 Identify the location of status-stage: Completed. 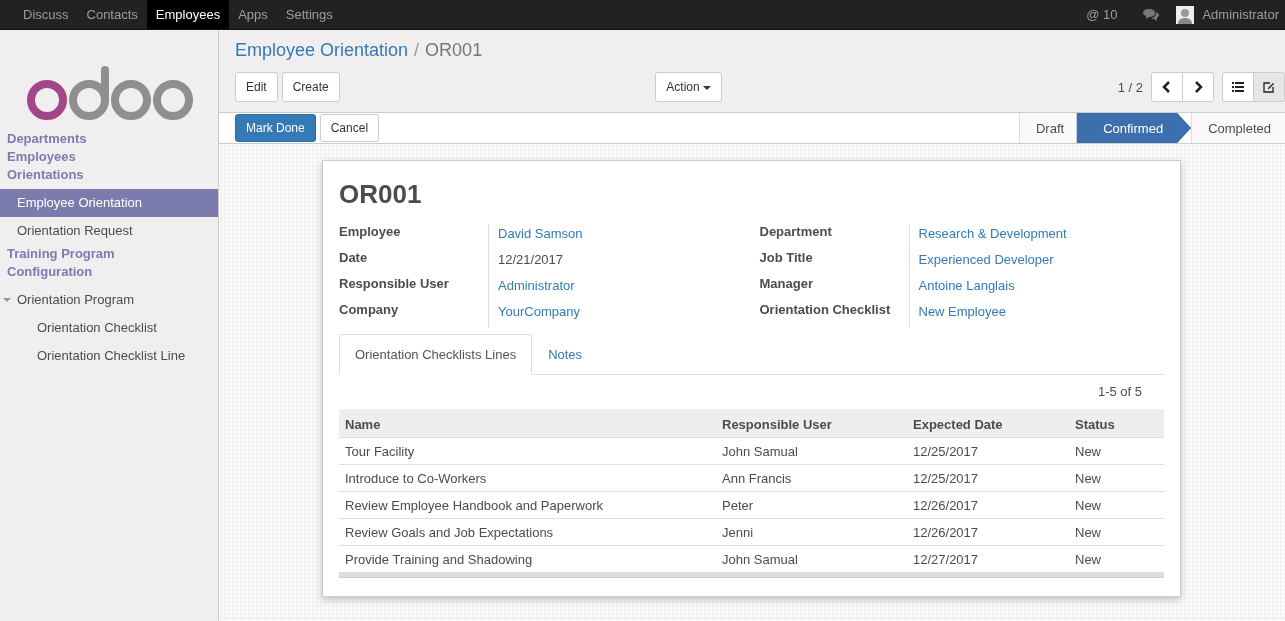
(1238, 128).